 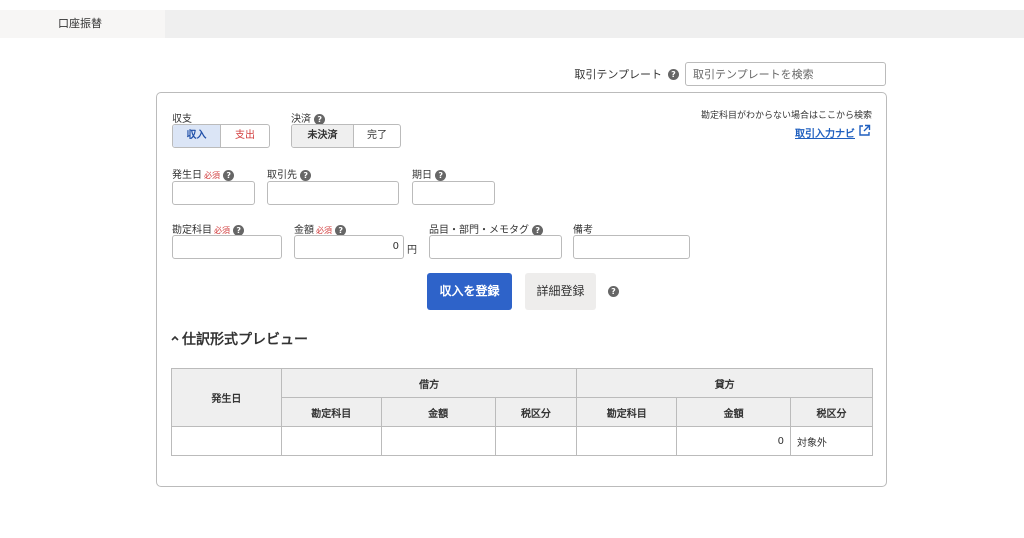 I want to click on preview-toggle: 仕訳形式プレビュー, so click(x=239, y=339).